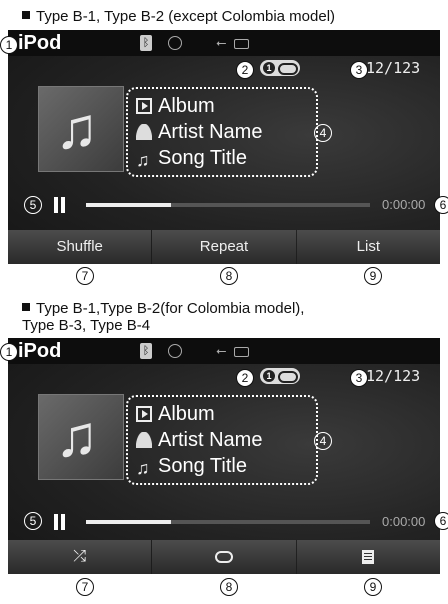 This screenshot has width=448, height=604. Describe the element at coordinates (86, 325) in the screenshot. I see `caption-bottom-line2: Type B-3, Type B-4` at that location.